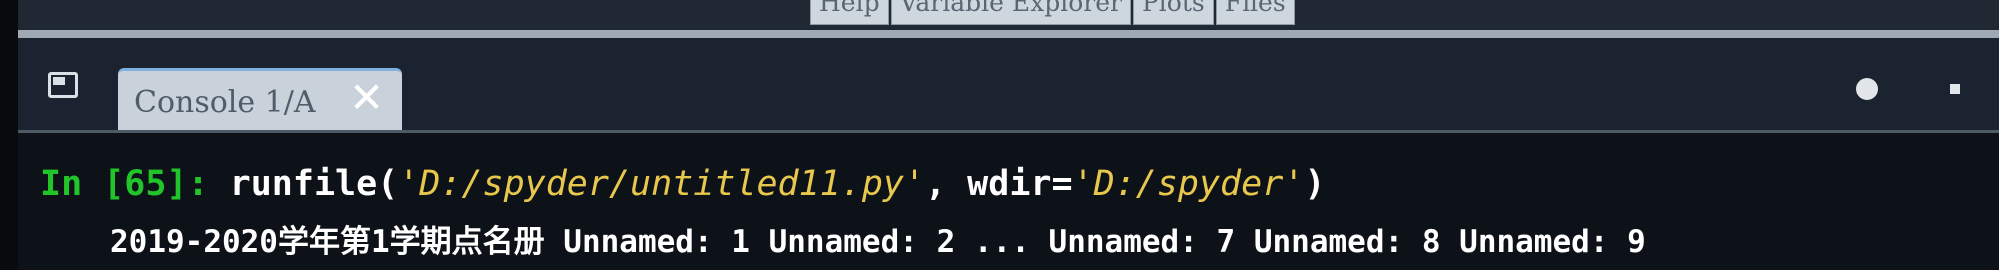 The image size is (1999, 270). Describe the element at coordinates (1188, 184) in the screenshot. I see `command-wdir: 'D:/spyder'` at that location.